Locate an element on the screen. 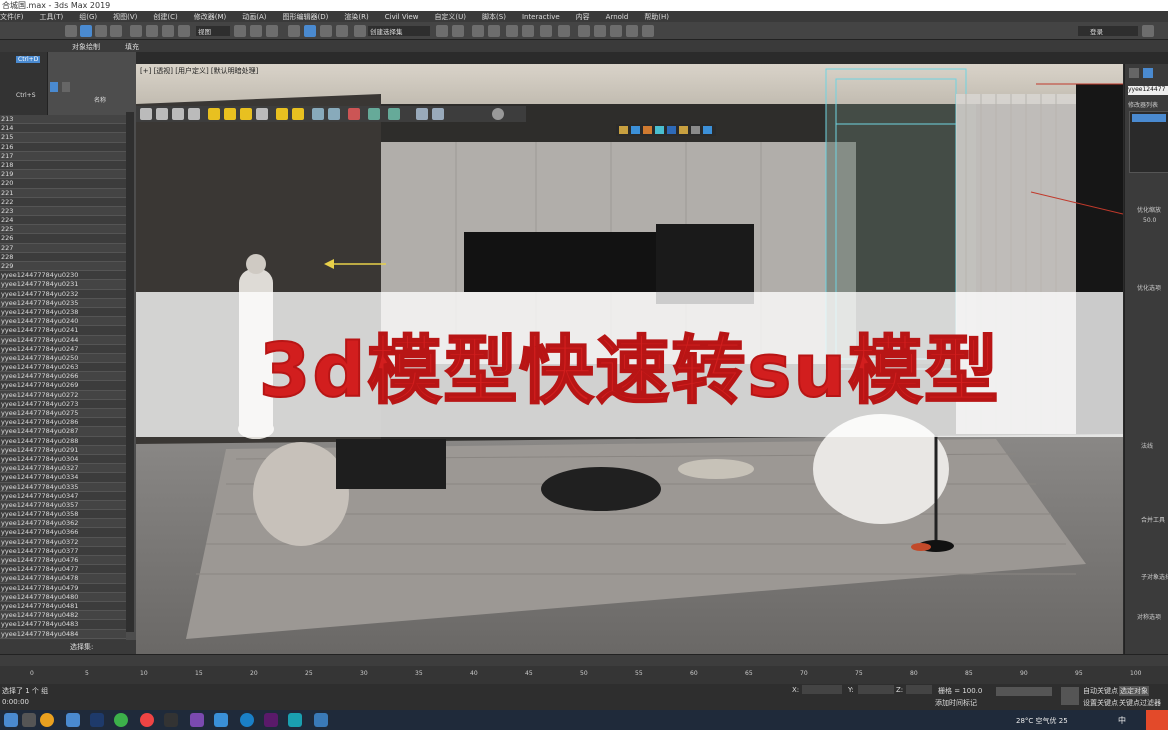 The image size is (1168, 730). search-icon is located at coordinates (29, 720).